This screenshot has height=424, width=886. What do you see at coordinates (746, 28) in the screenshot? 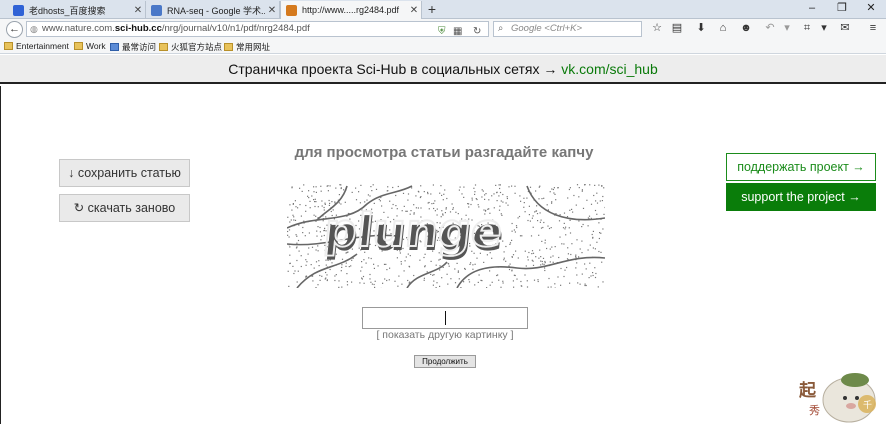
I see `chat-icon: ☻` at bounding box center [746, 28].